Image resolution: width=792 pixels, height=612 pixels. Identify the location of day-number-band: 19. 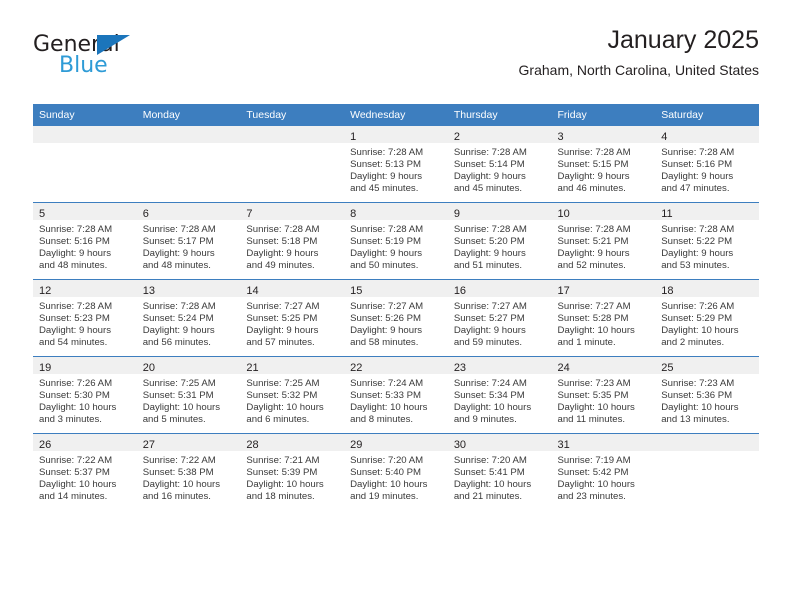
(85, 365).